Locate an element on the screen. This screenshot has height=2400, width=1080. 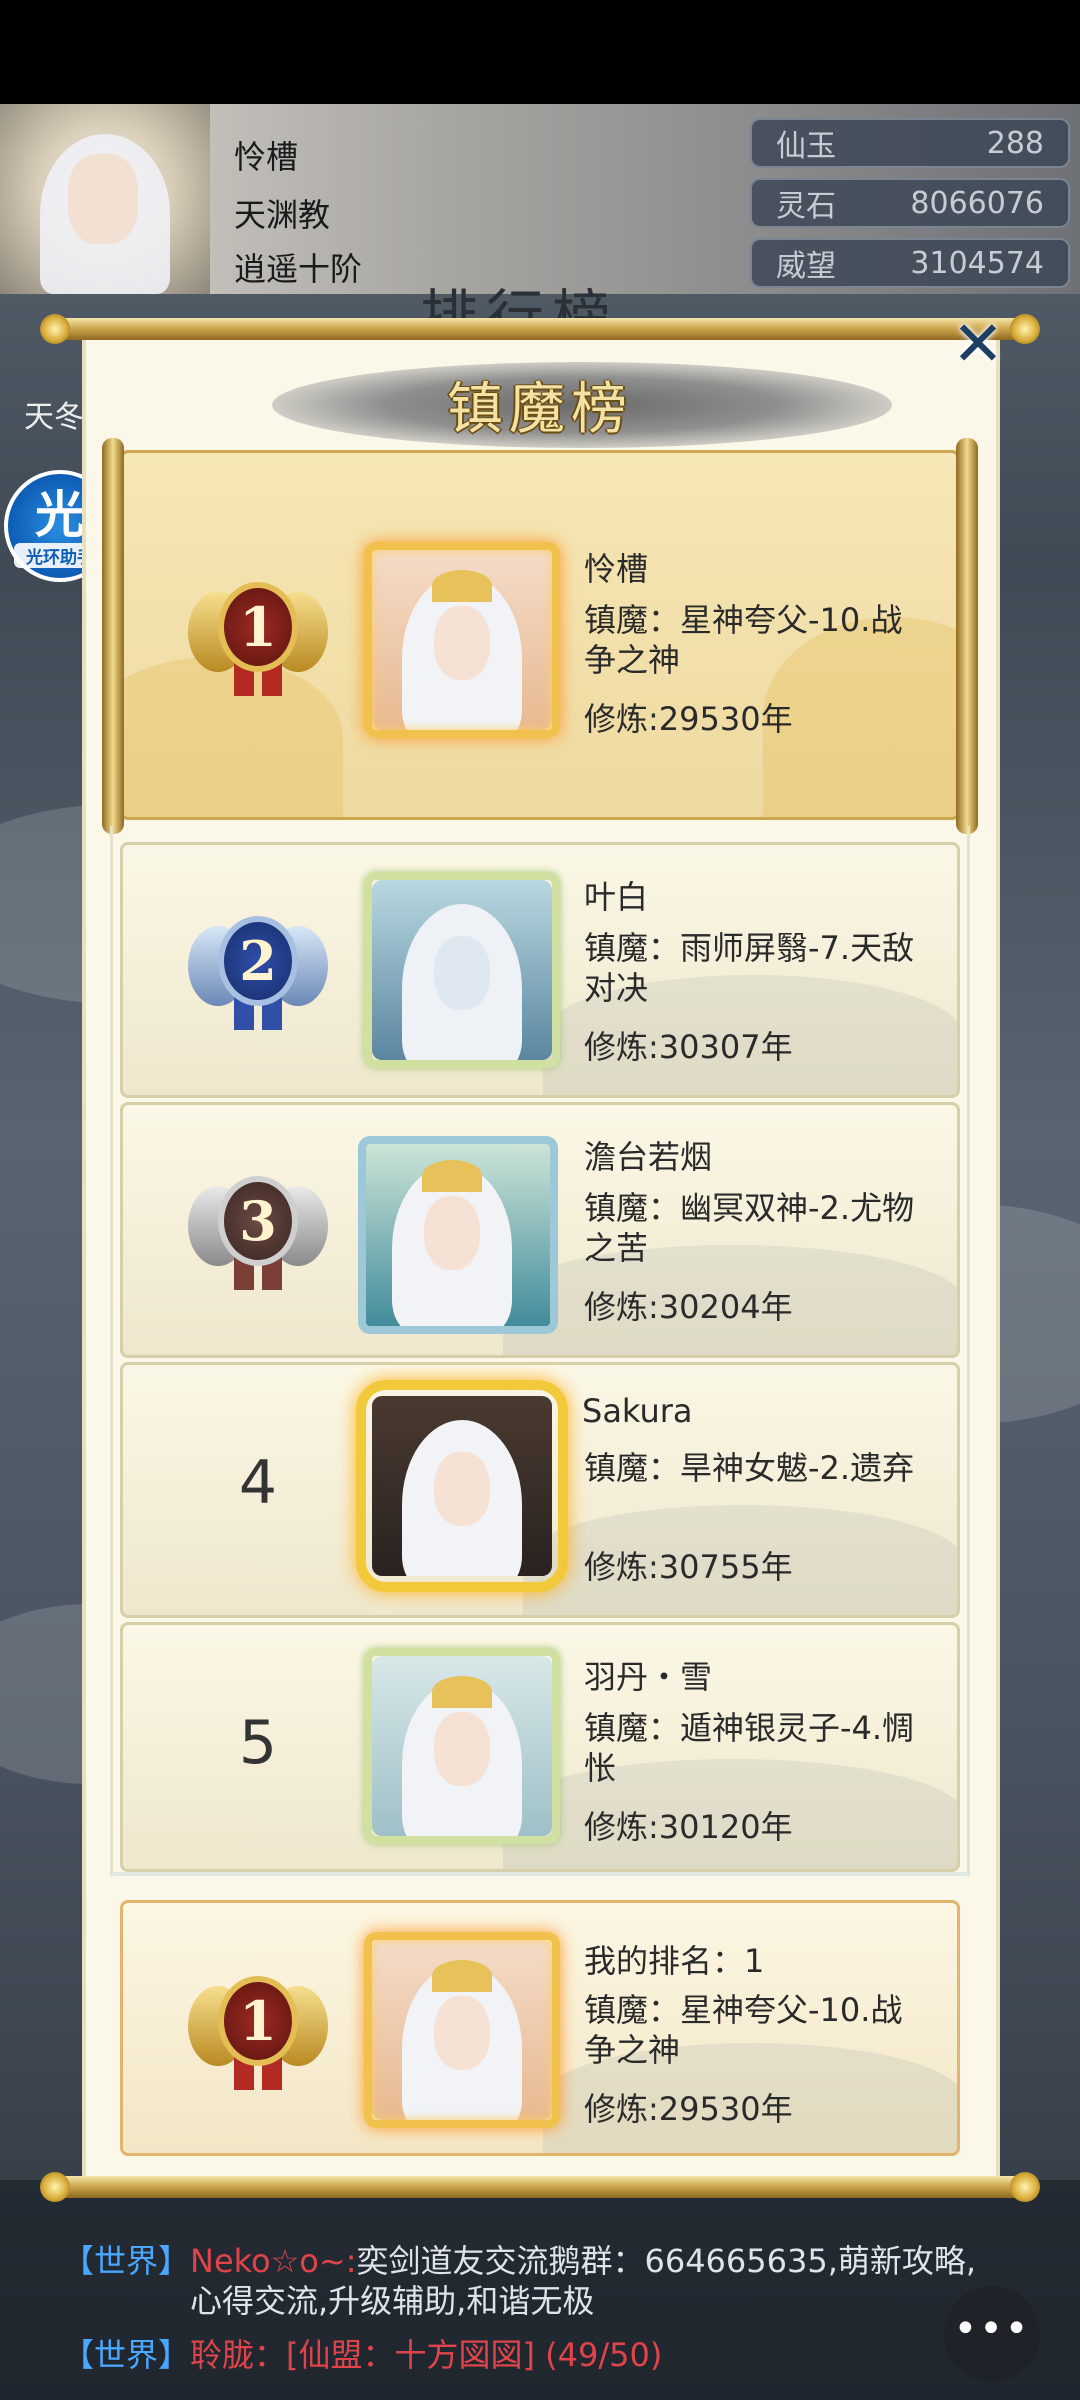
chat-button: ••• is located at coordinates (992, 2334).